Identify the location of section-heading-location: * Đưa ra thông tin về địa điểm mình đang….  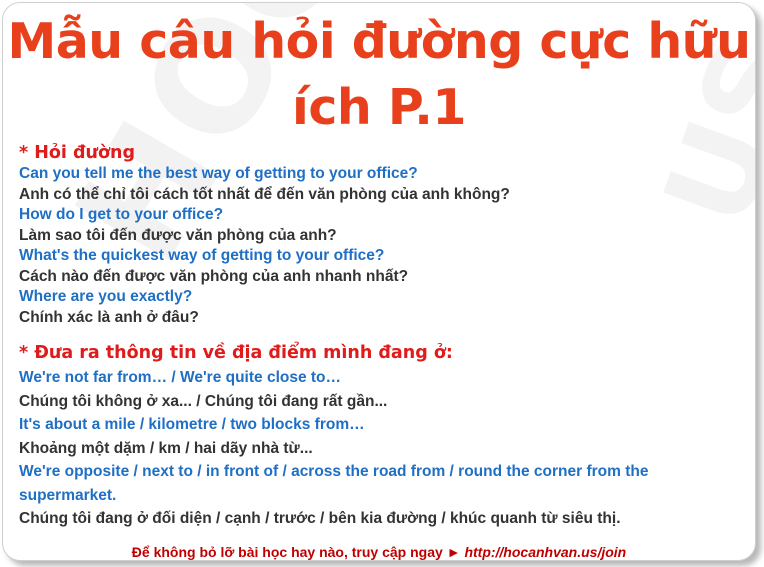
(236, 353).